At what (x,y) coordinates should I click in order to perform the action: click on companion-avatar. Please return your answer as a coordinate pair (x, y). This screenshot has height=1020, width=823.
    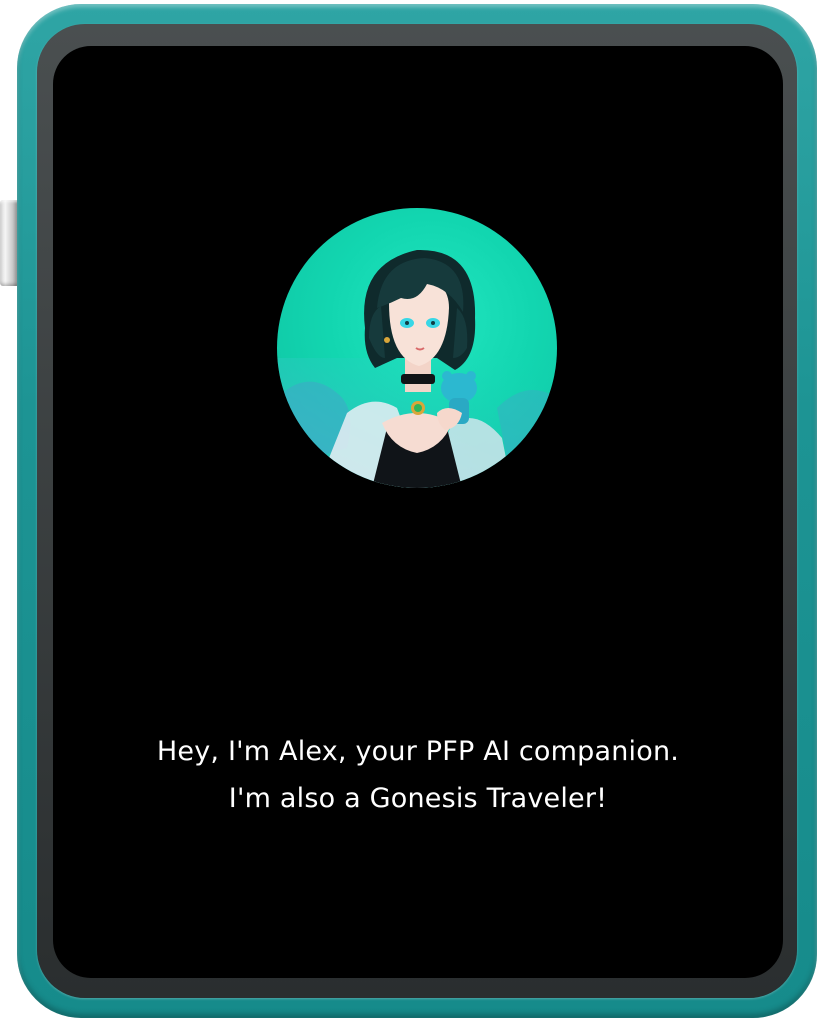
    Looking at the image, I should click on (417, 348).